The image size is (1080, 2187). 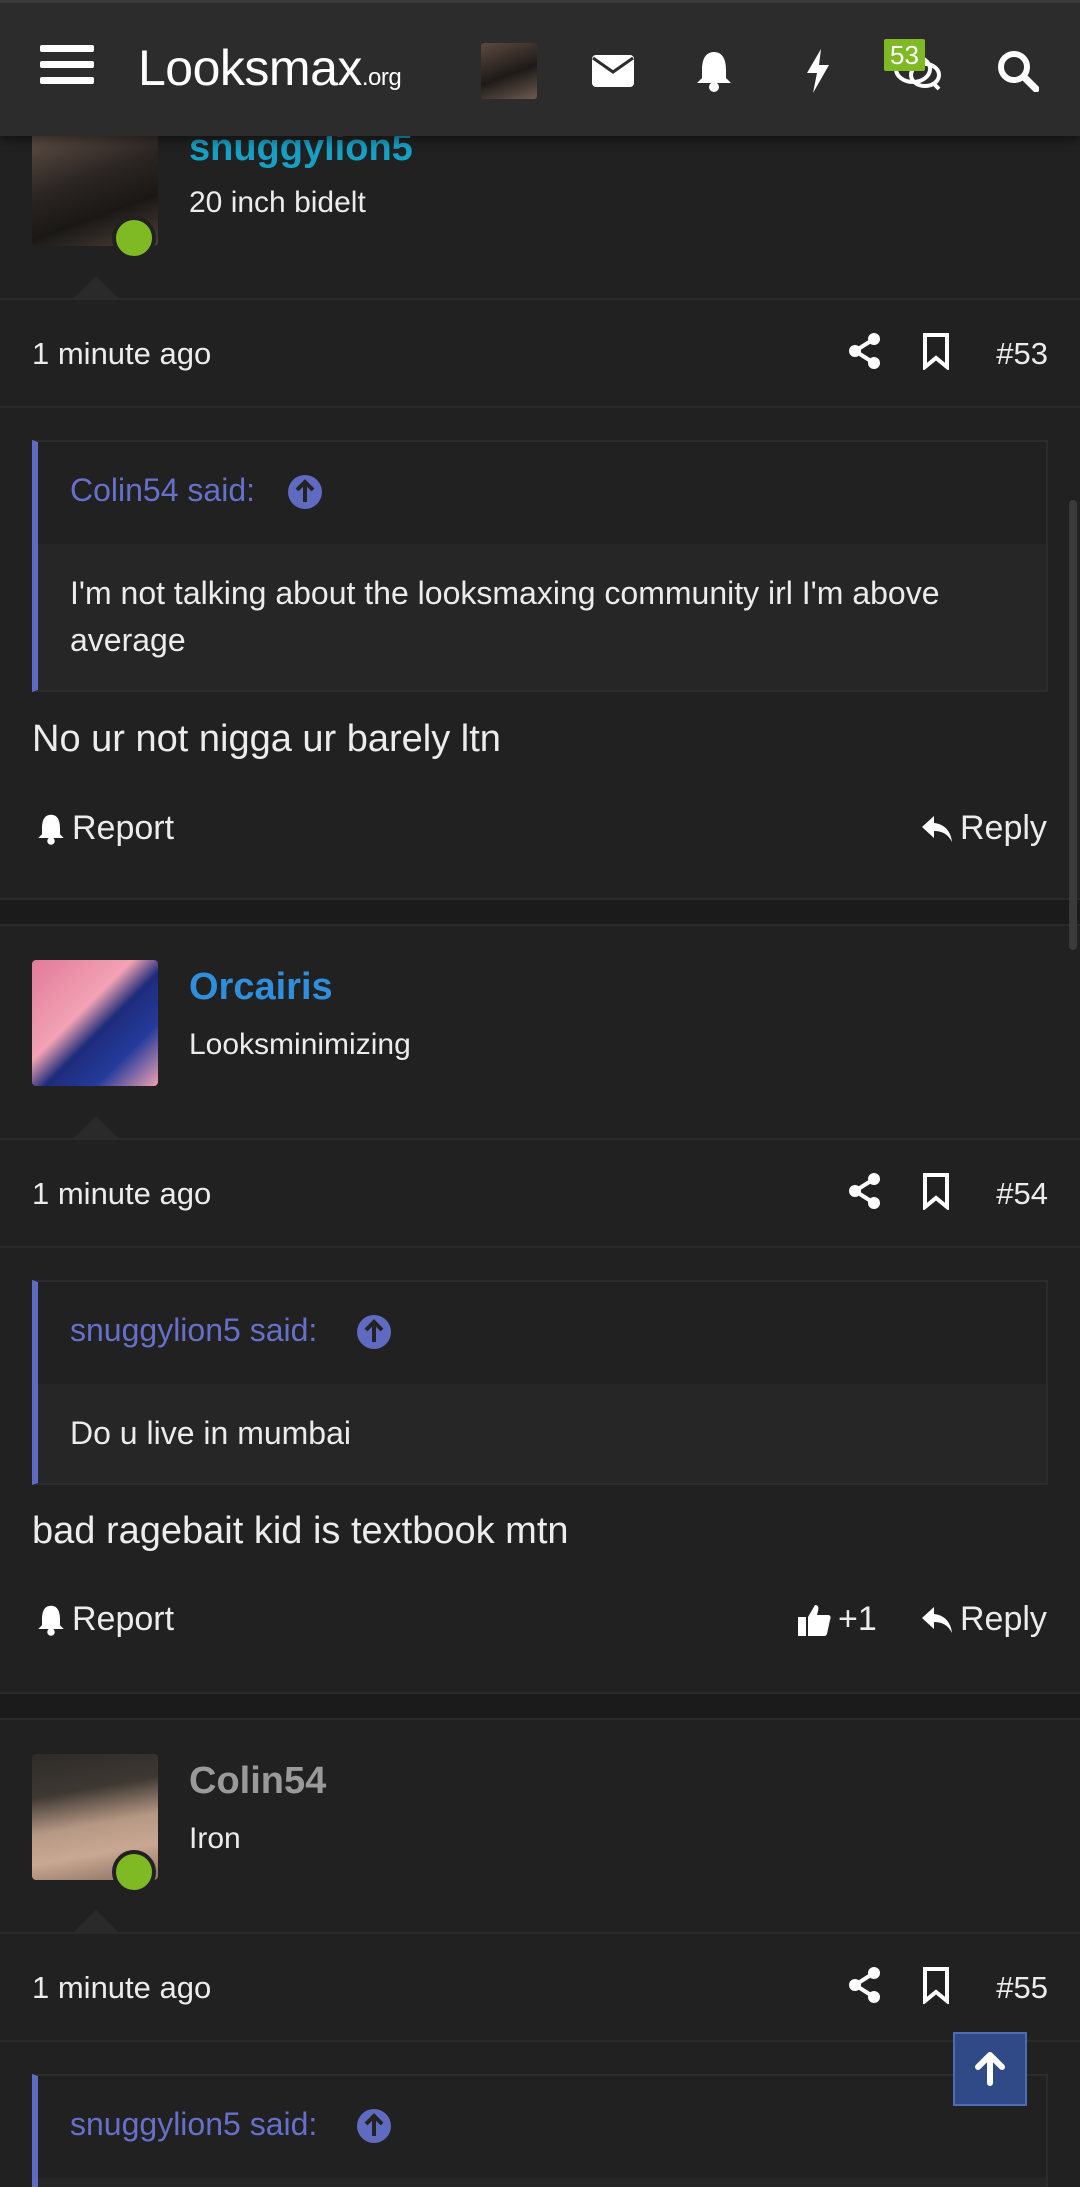 What do you see at coordinates (215, 1838) in the screenshot?
I see `user-title: Iron` at bounding box center [215, 1838].